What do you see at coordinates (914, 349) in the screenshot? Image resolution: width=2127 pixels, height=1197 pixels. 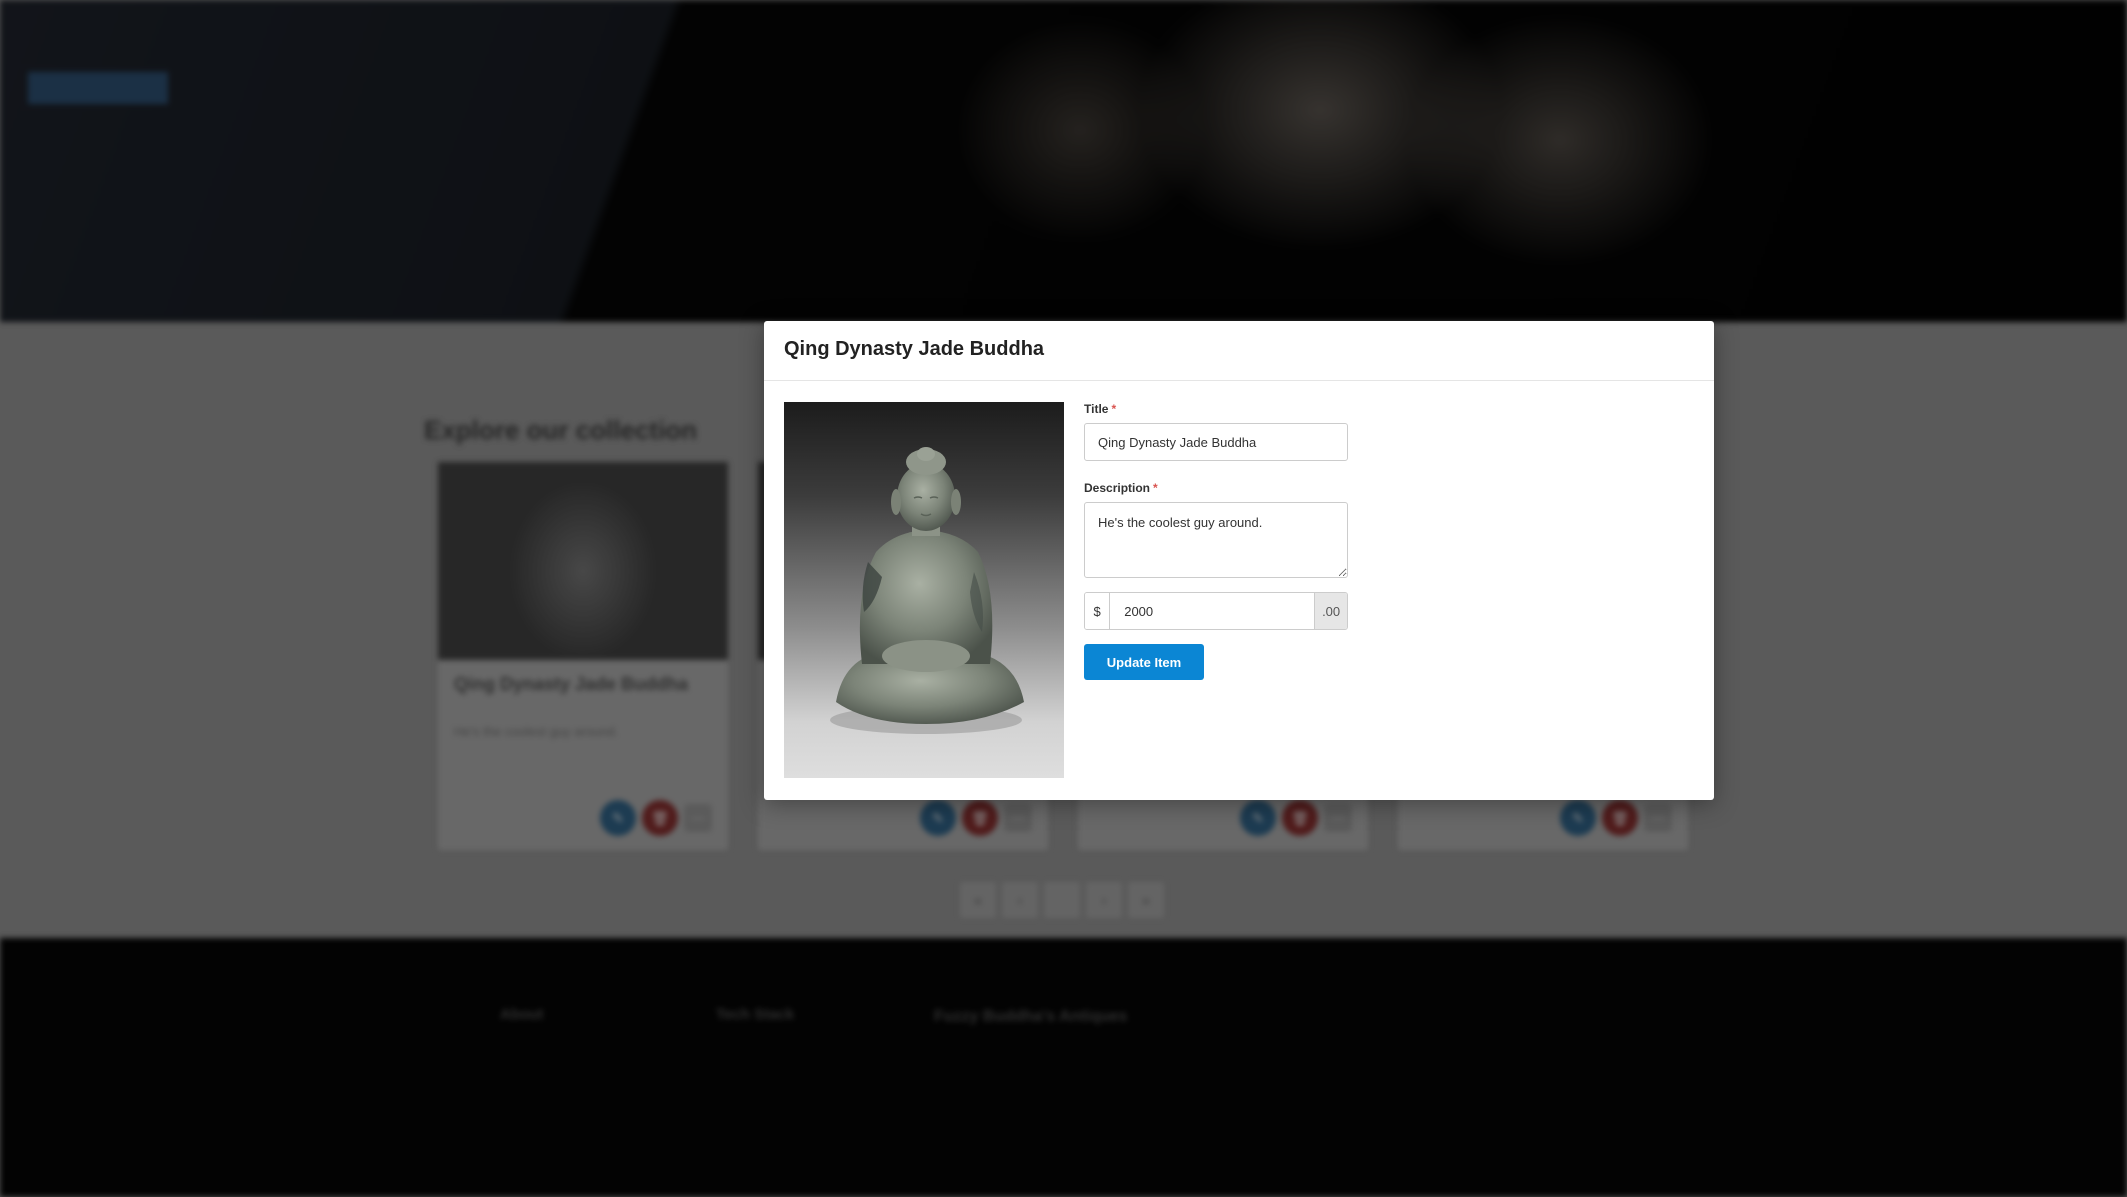 I see `modal-title: Qing Dynasty Jade Buddha` at bounding box center [914, 349].